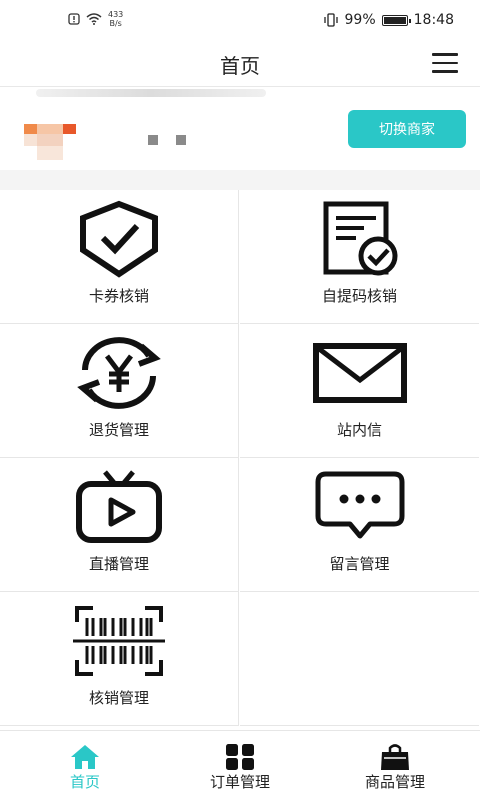 This screenshot has width=480, height=801. I want to click on app-header: 首页, so click(240, 63).